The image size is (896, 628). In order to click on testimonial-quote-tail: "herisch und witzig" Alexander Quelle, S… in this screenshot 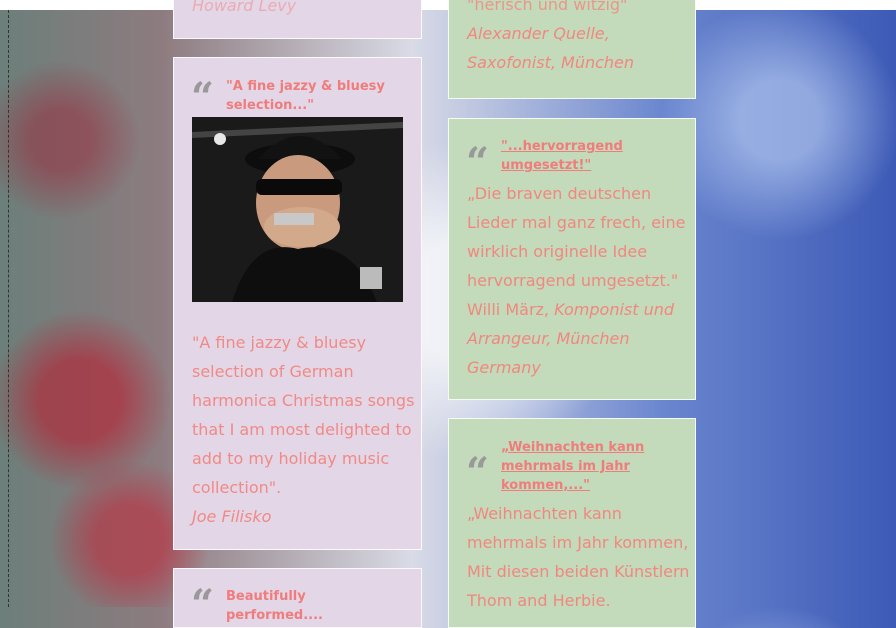, I will do `click(579, 38)`.